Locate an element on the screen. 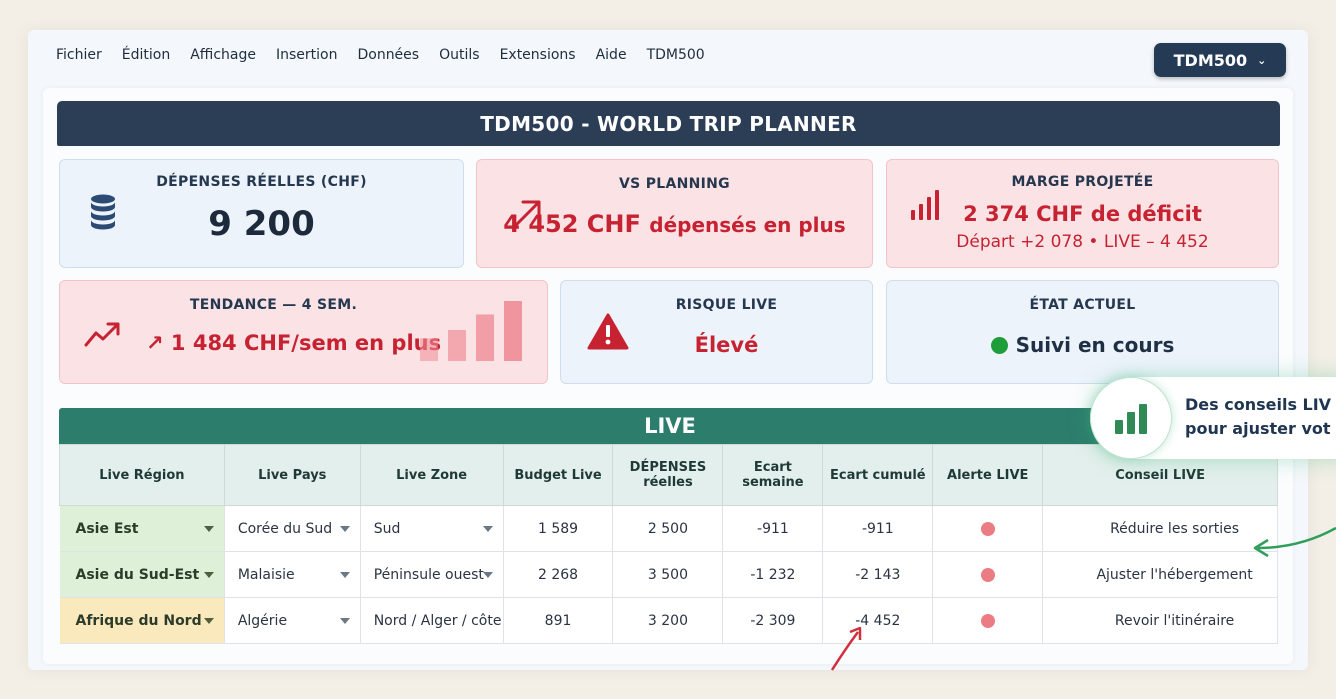 This screenshot has height=699, width=1336. callout-line-2: pour ajuster vot is located at coordinates (1258, 428).